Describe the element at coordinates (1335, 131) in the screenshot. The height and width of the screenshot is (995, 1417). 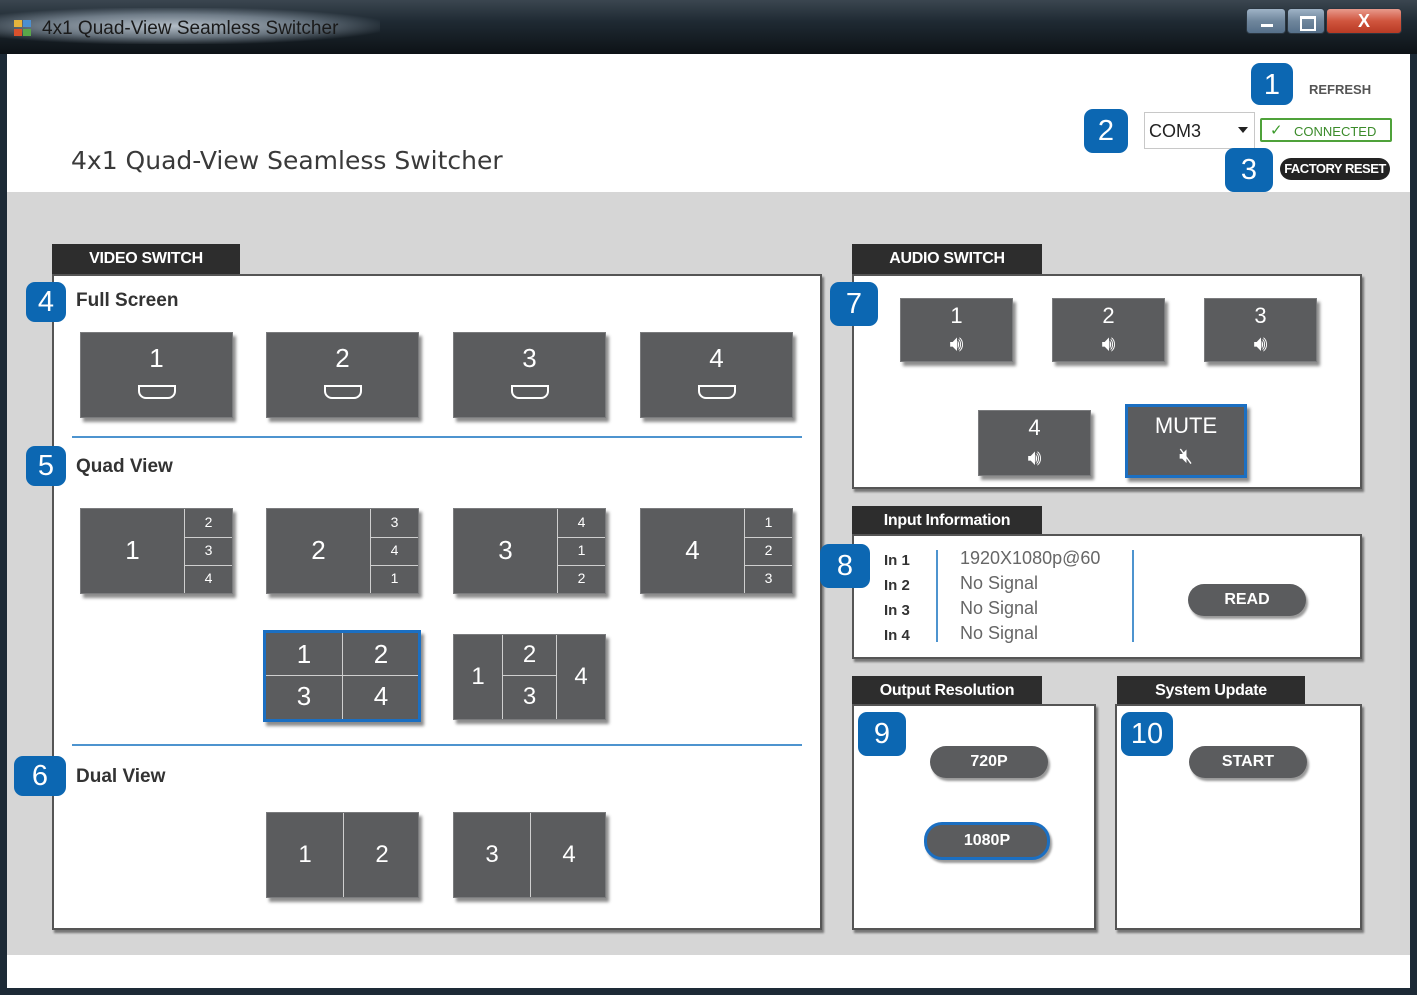
I see `connection-status-label: CONNECTED` at that location.